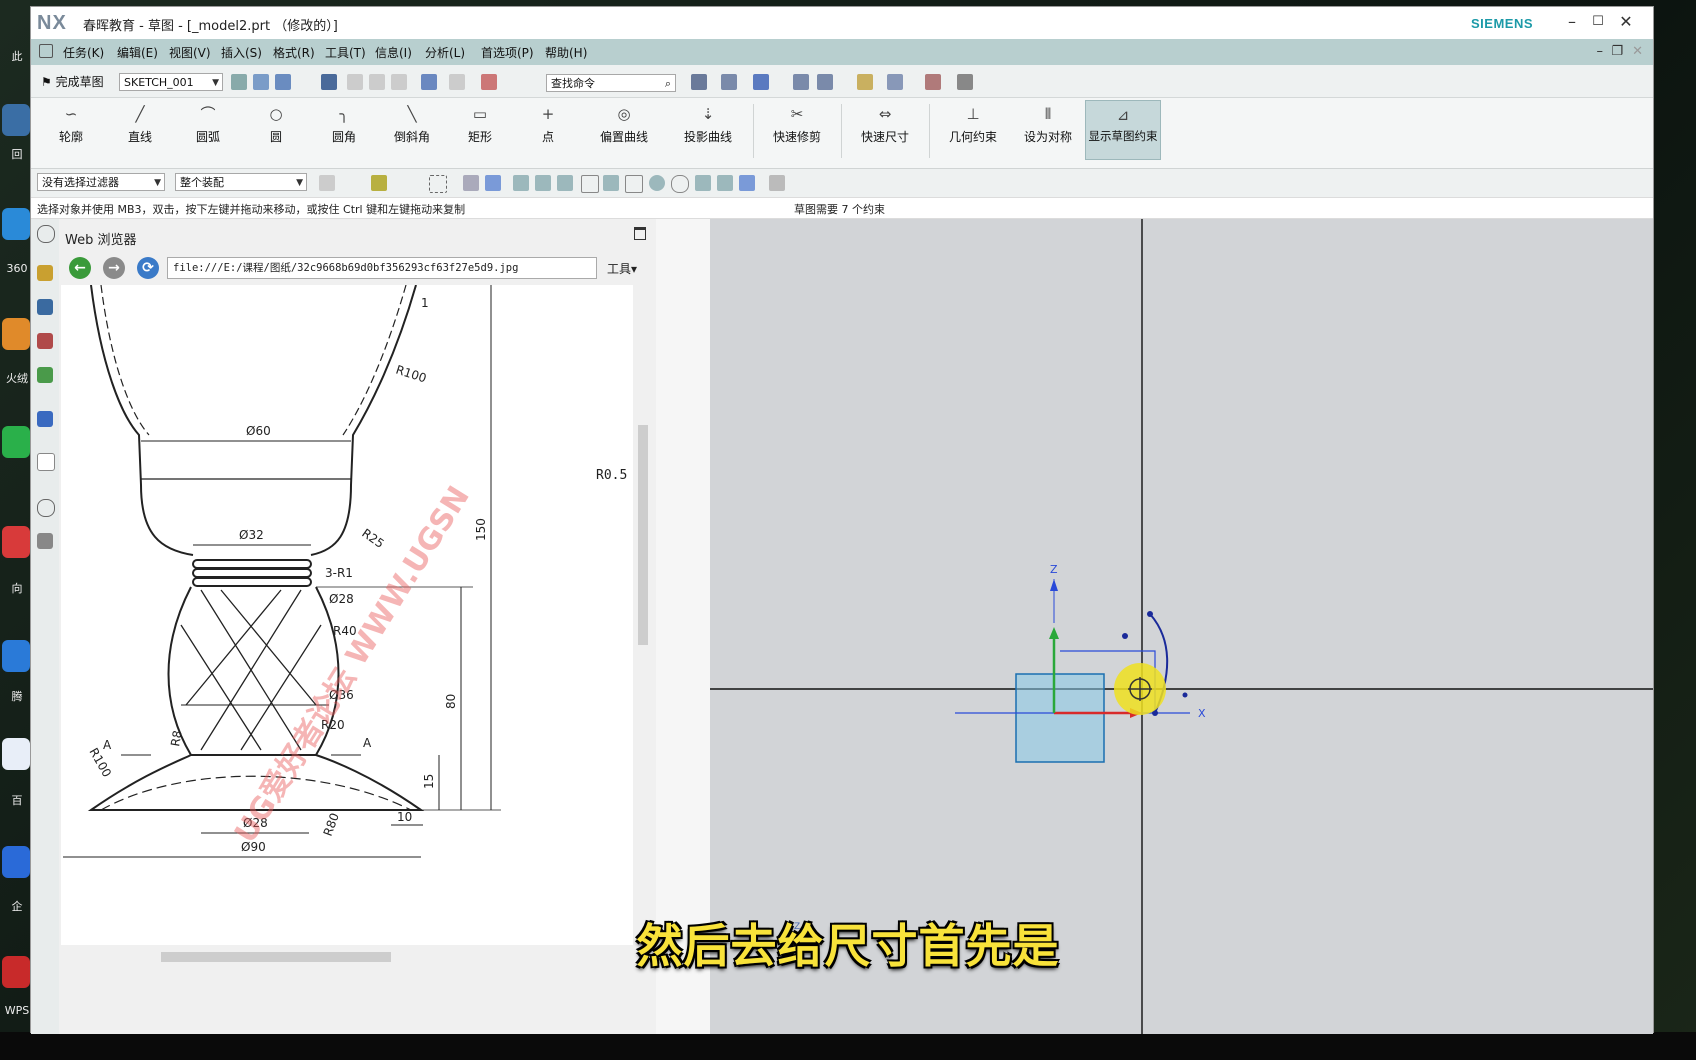 This screenshot has width=1696, height=1060. Describe the element at coordinates (45, 273) in the screenshot. I see `assembly-navigator-icon` at that location.